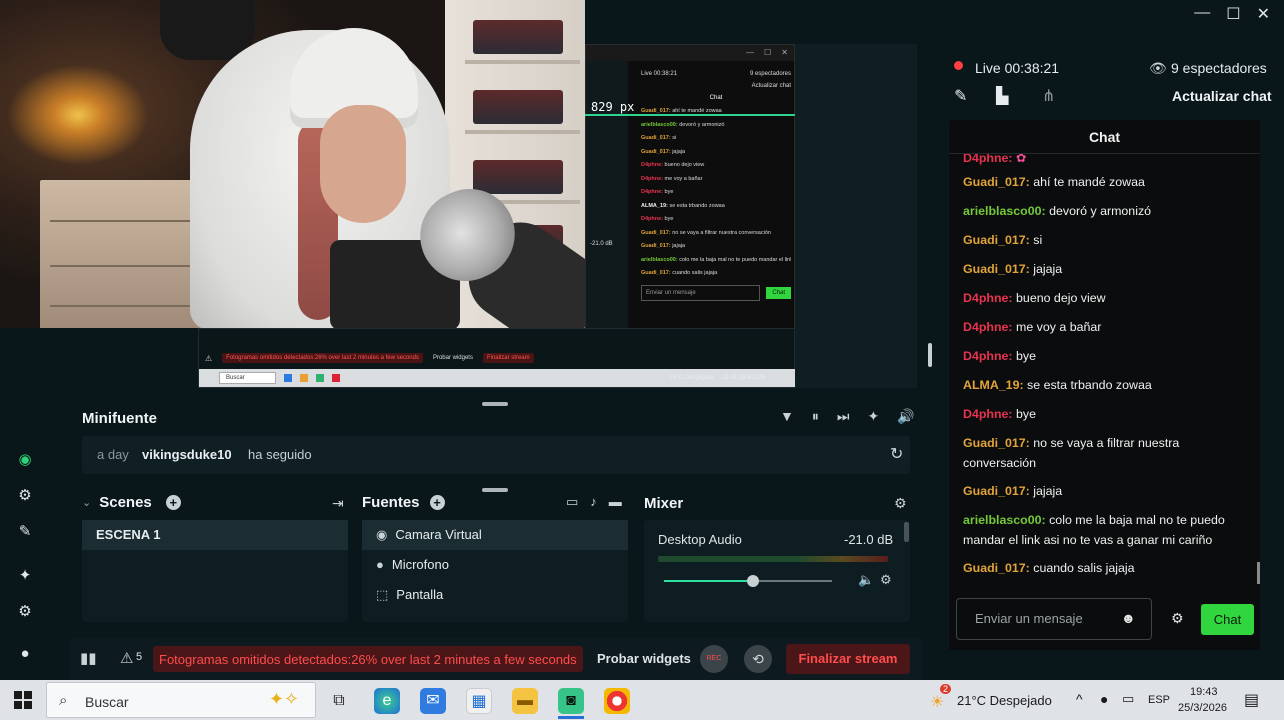  Describe the element at coordinates (572, 502) in the screenshot. I see `source-preview-icon: ▭` at that location.